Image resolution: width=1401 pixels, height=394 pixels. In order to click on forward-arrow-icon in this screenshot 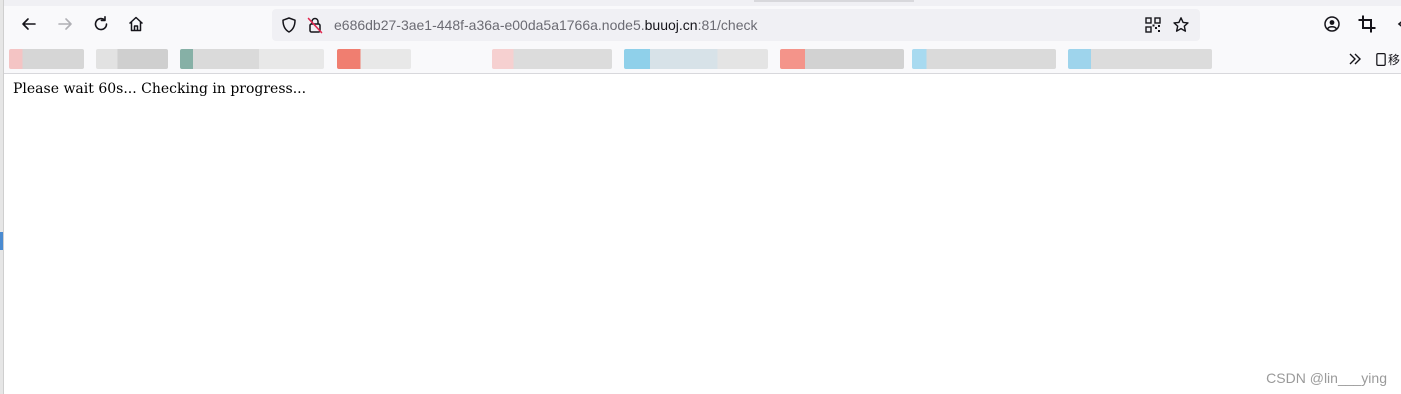, I will do `click(65, 24)`.